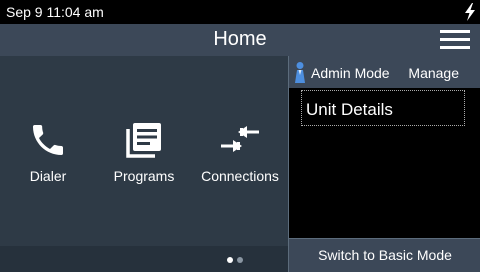 Image resolution: width=480 pixels, height=272 pixels. I want to click on dialer-button: Dialer, so click(48, 152).